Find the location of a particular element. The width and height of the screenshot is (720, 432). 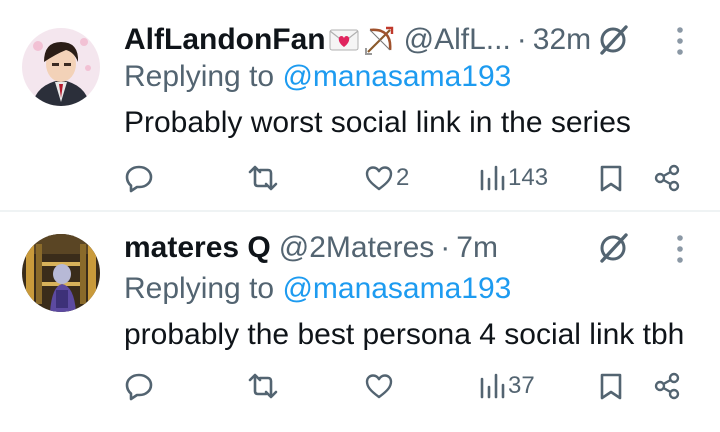

replying-prefix: Replying to is located at coordinates (203, 288).